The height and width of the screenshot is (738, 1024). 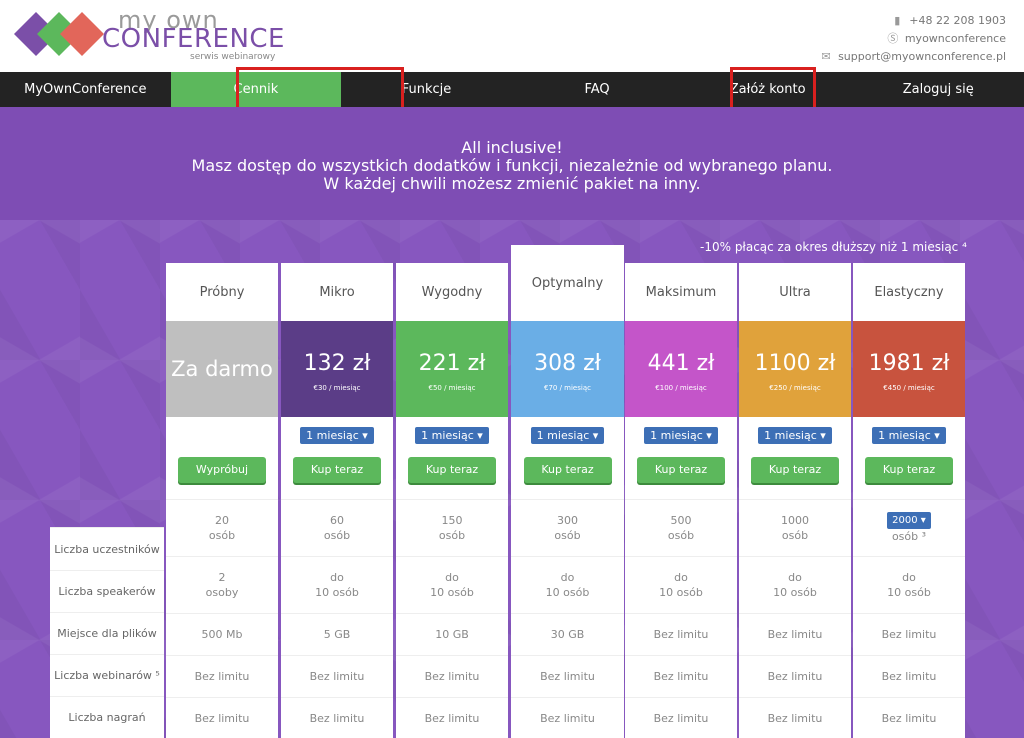 I want to click on price-value: Za darmo, so click(x=222, y=369).